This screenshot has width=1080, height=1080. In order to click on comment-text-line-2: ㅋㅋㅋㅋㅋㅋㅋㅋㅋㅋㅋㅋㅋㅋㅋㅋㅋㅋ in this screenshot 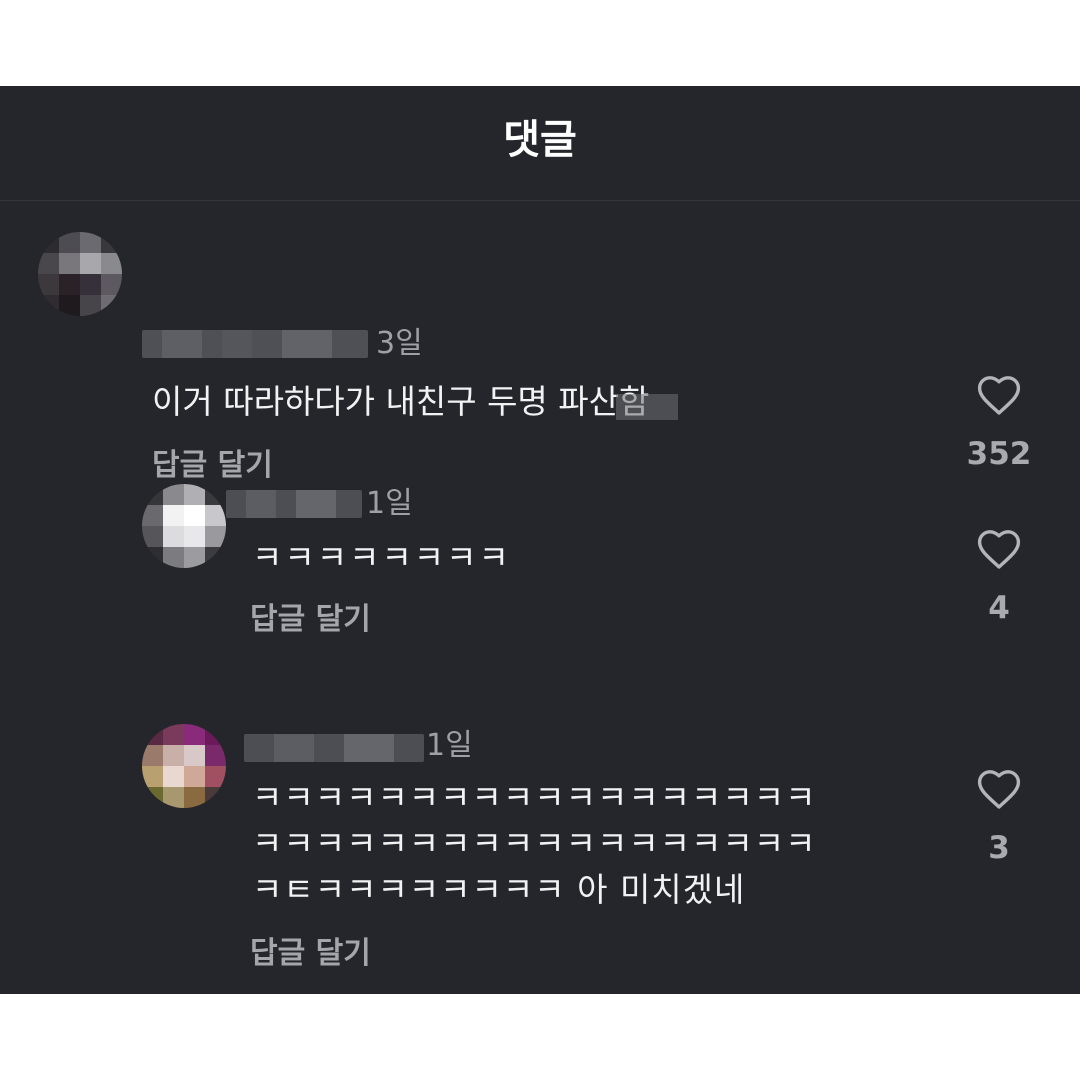, I will do `click(534, 843)`.